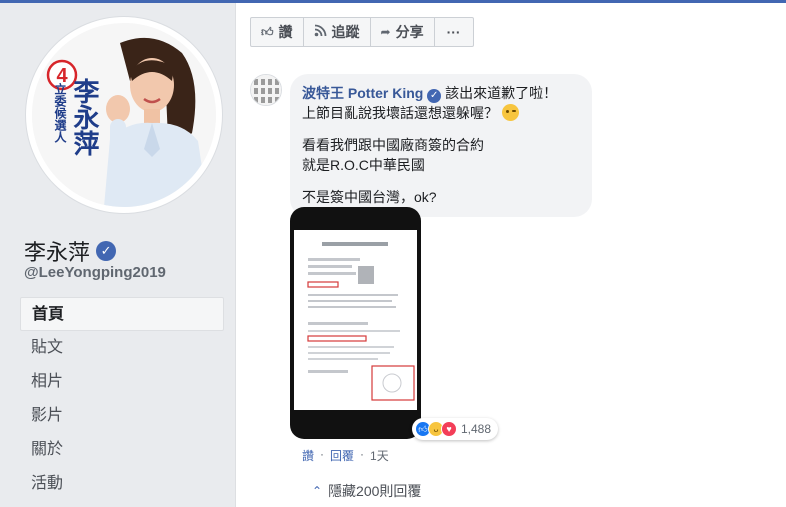 The image size is (786, 507). Describe the element at coordinates (320, 32) in the screenshot. I see `rss-icon` at that location.